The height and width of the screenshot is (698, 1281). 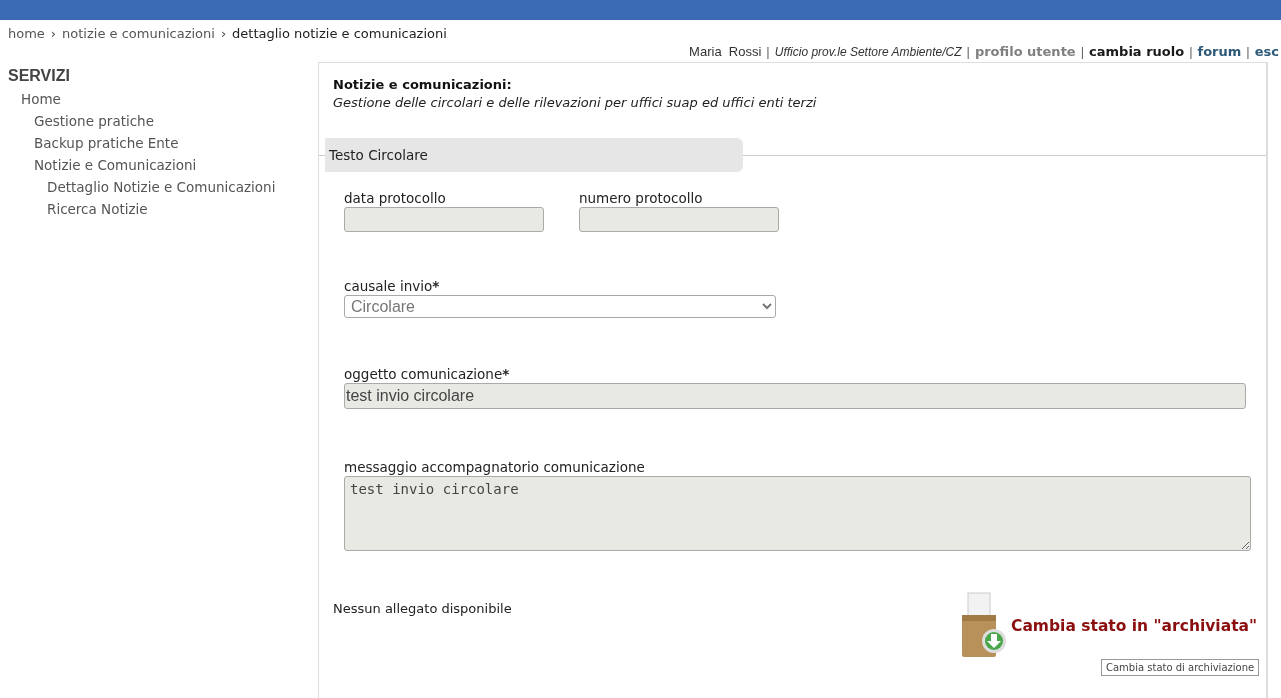 I want to click on breadcrumb-link: notizie e comunicazioni, so click(x=138, y=35).